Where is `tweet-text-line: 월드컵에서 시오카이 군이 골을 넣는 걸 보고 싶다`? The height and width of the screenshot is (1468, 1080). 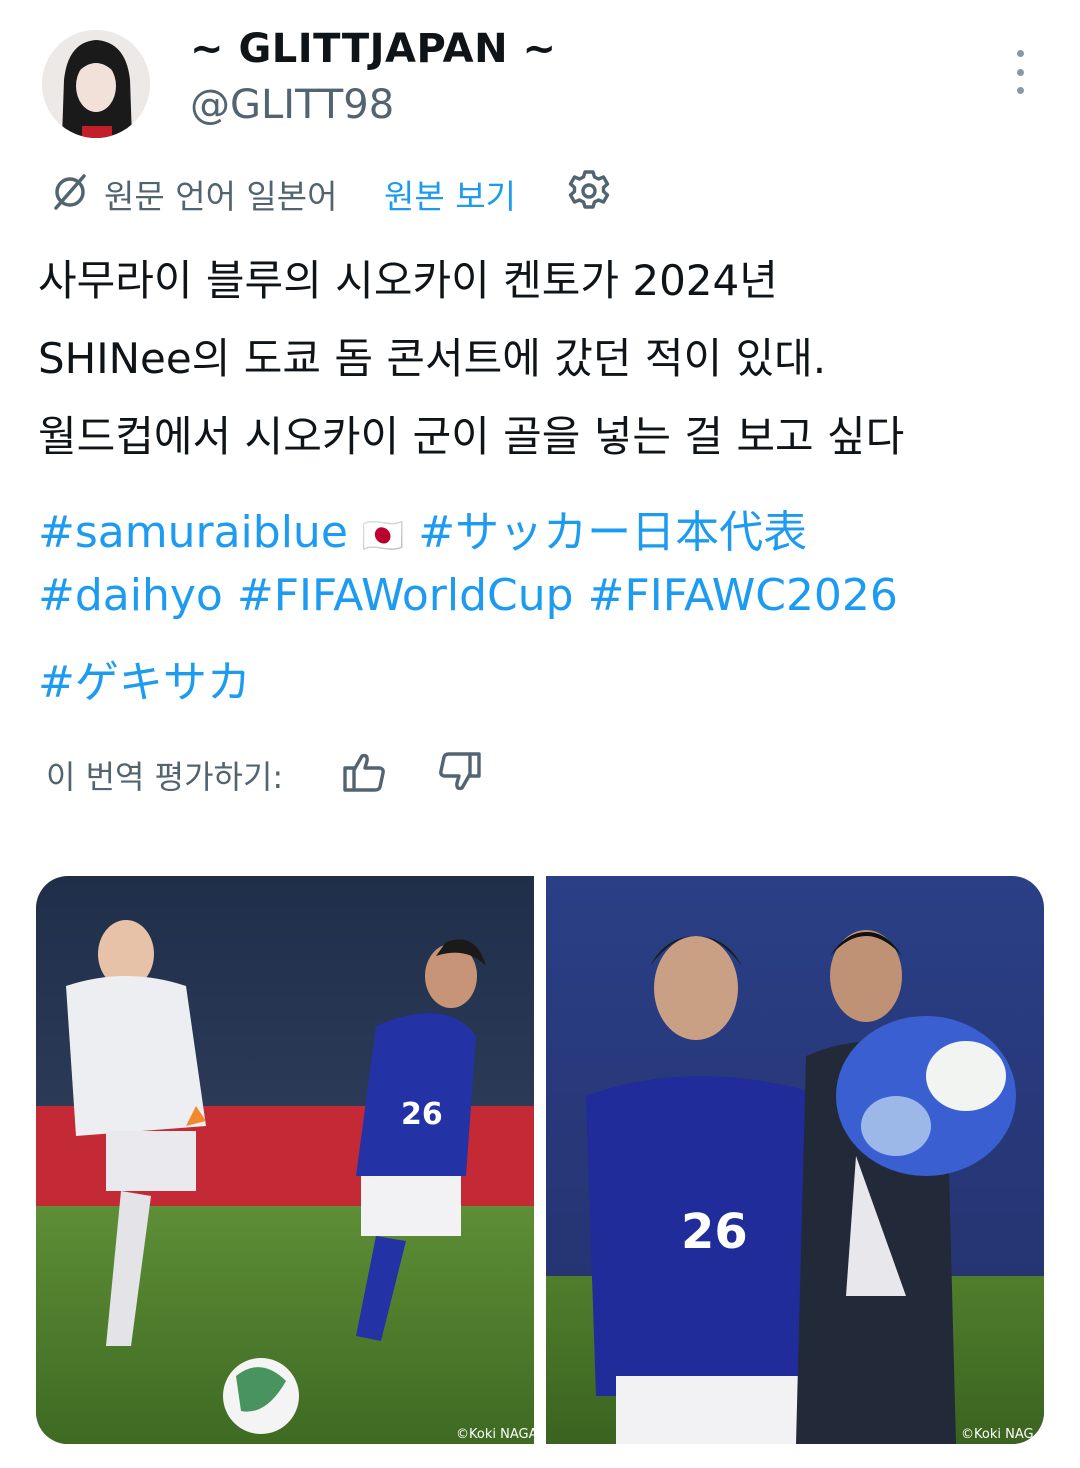 tweet-text-line: 월드컵에서 시오카이 군이 골을 넣는 걸 보고 싶다 is located at coordinates (471, 436).